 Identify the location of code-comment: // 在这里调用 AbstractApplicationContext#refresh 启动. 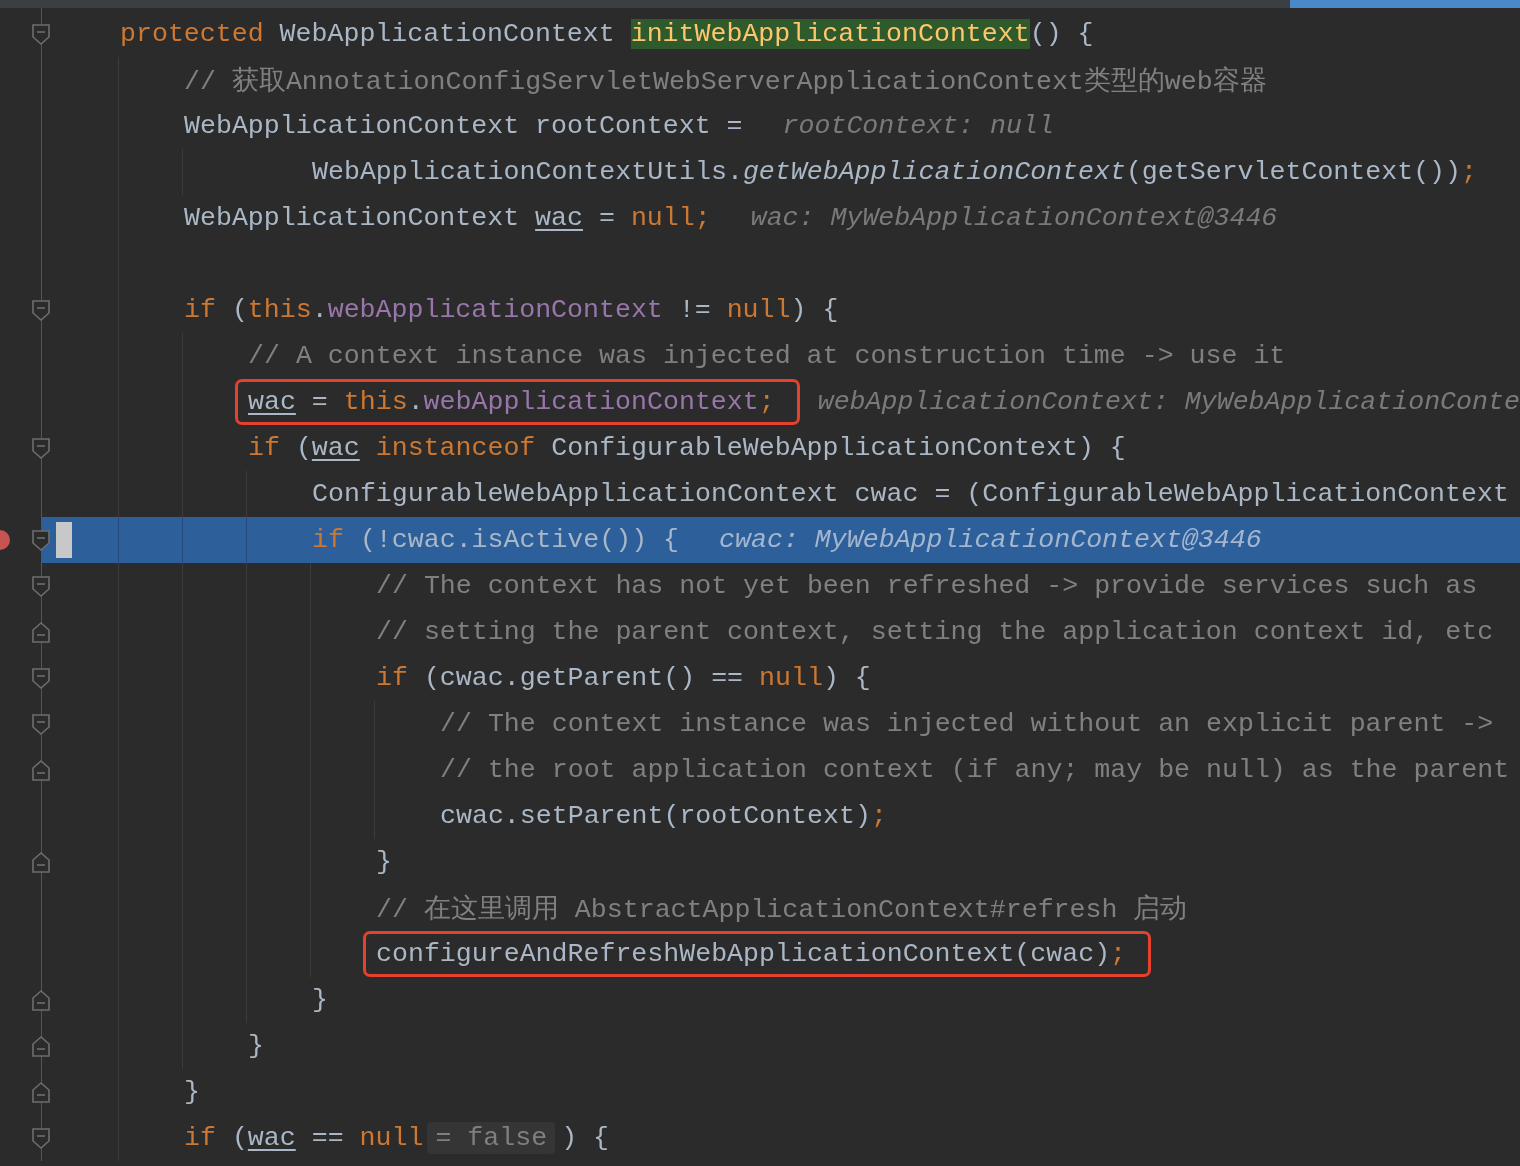
(782, 909).